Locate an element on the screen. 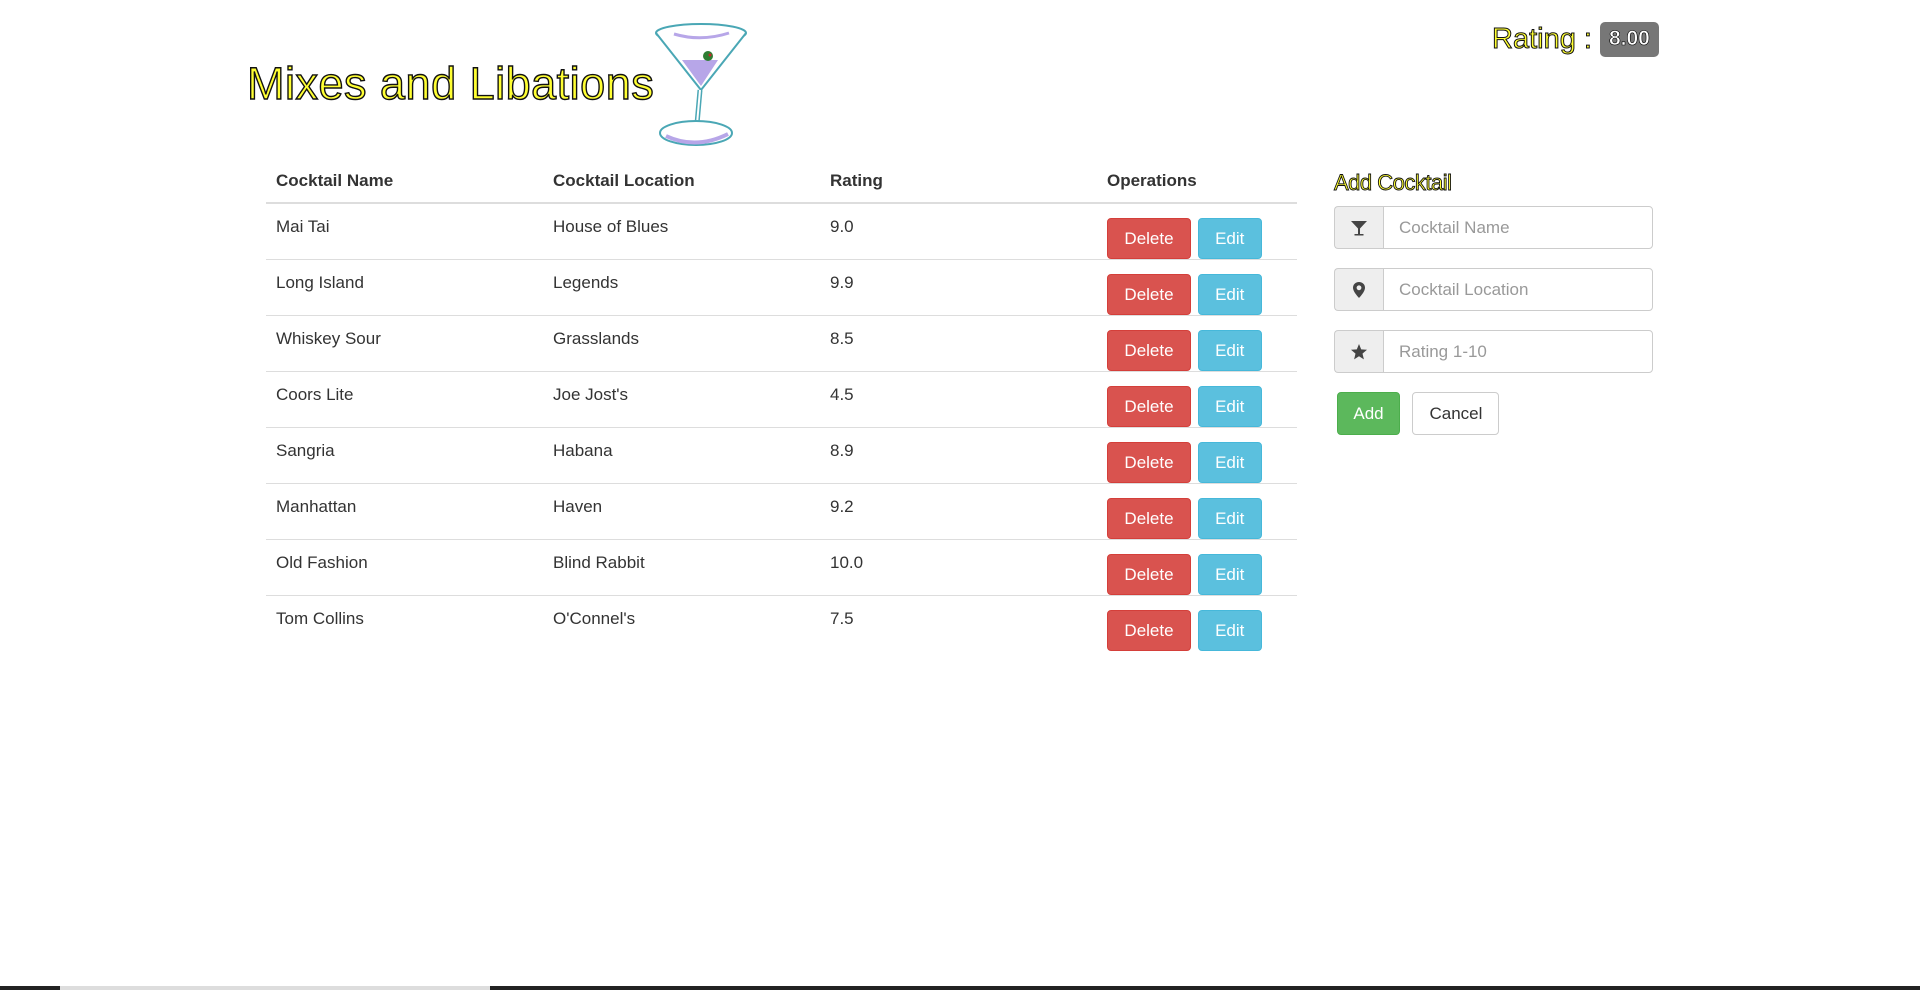  table-row: Manhattan Haven 9.2 Delete Edit is located at coordinates (781, 511).